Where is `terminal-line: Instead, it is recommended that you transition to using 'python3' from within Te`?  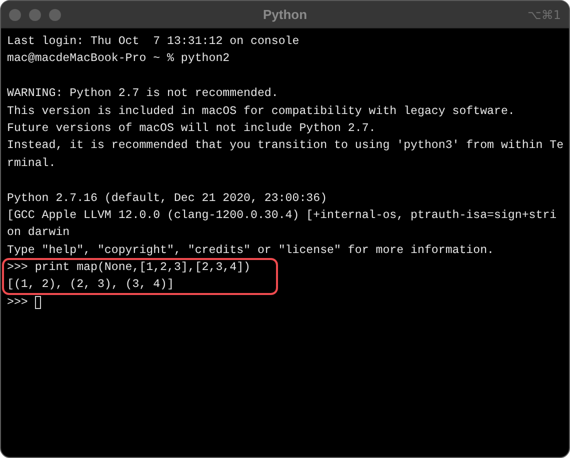
terminal-line: Instead, it is recommended that you transition to using 'python3' from within Te is located at coordinates (285, 146).